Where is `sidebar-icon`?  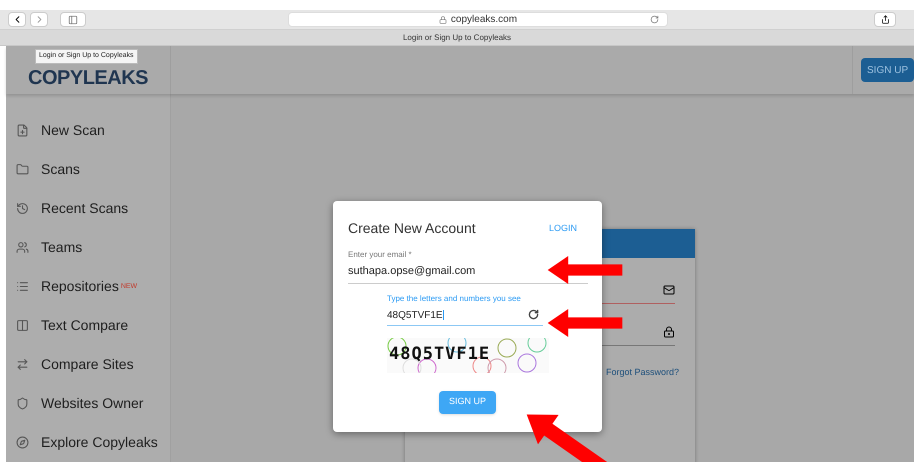 sidebar-icon is located at coordinates (73, 19).